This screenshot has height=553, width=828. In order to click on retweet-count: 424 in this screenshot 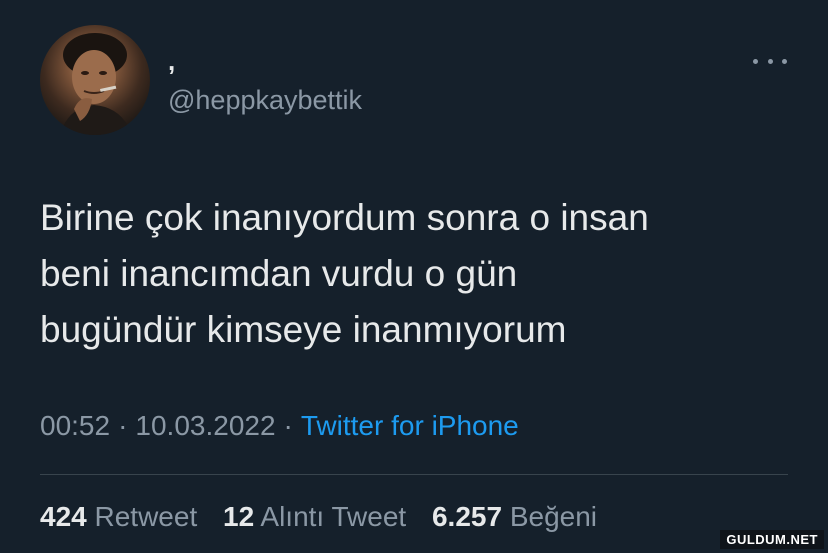, I will do `click(63, 516)`.